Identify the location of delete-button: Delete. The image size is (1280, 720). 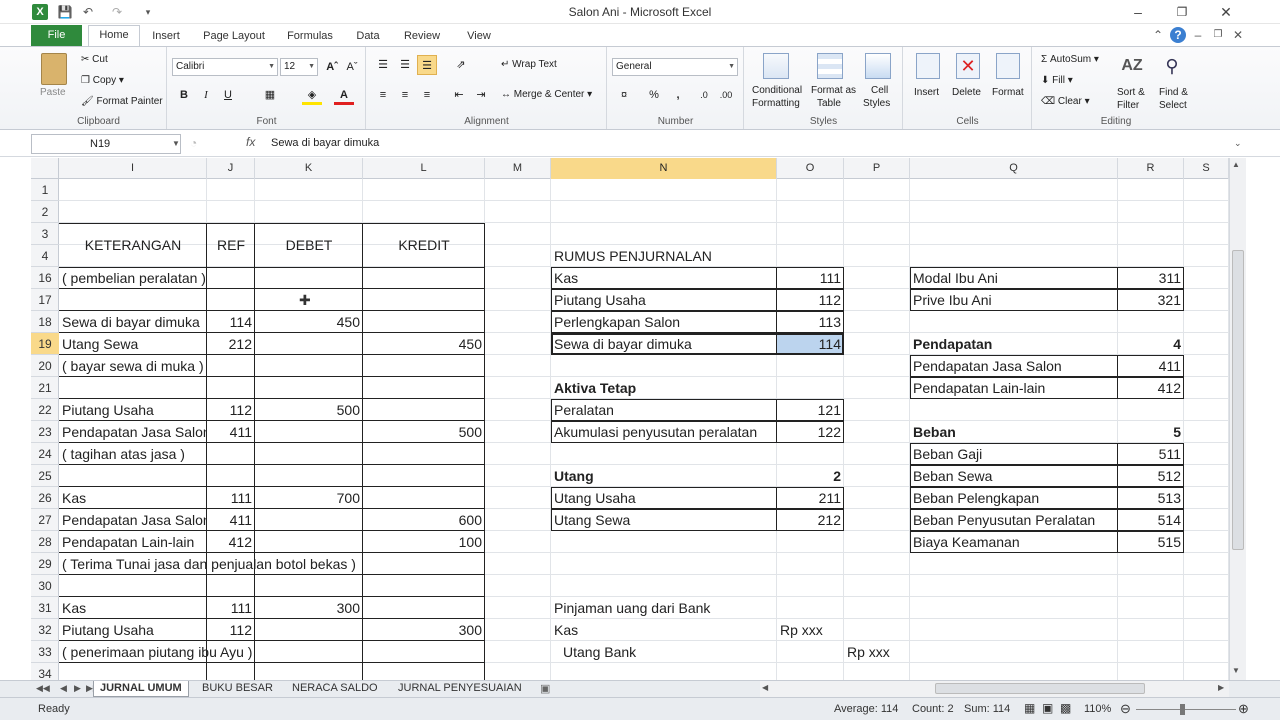
(966, 92).